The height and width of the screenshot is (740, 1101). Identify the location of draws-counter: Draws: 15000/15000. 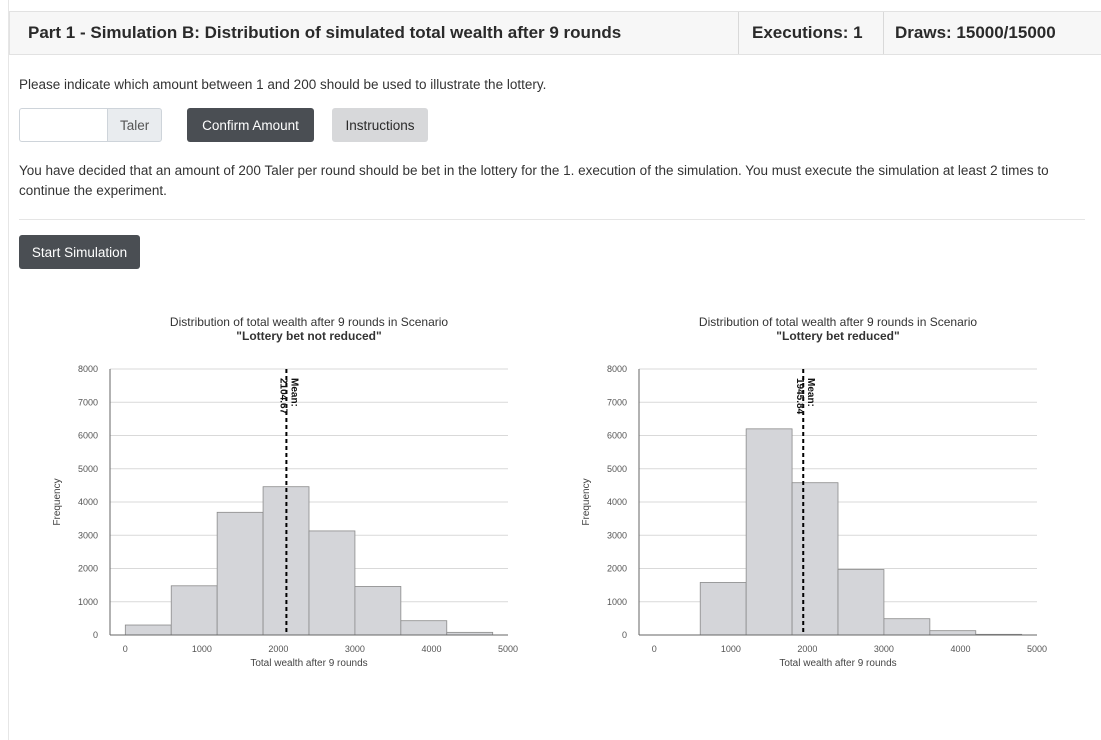
(992, 33).